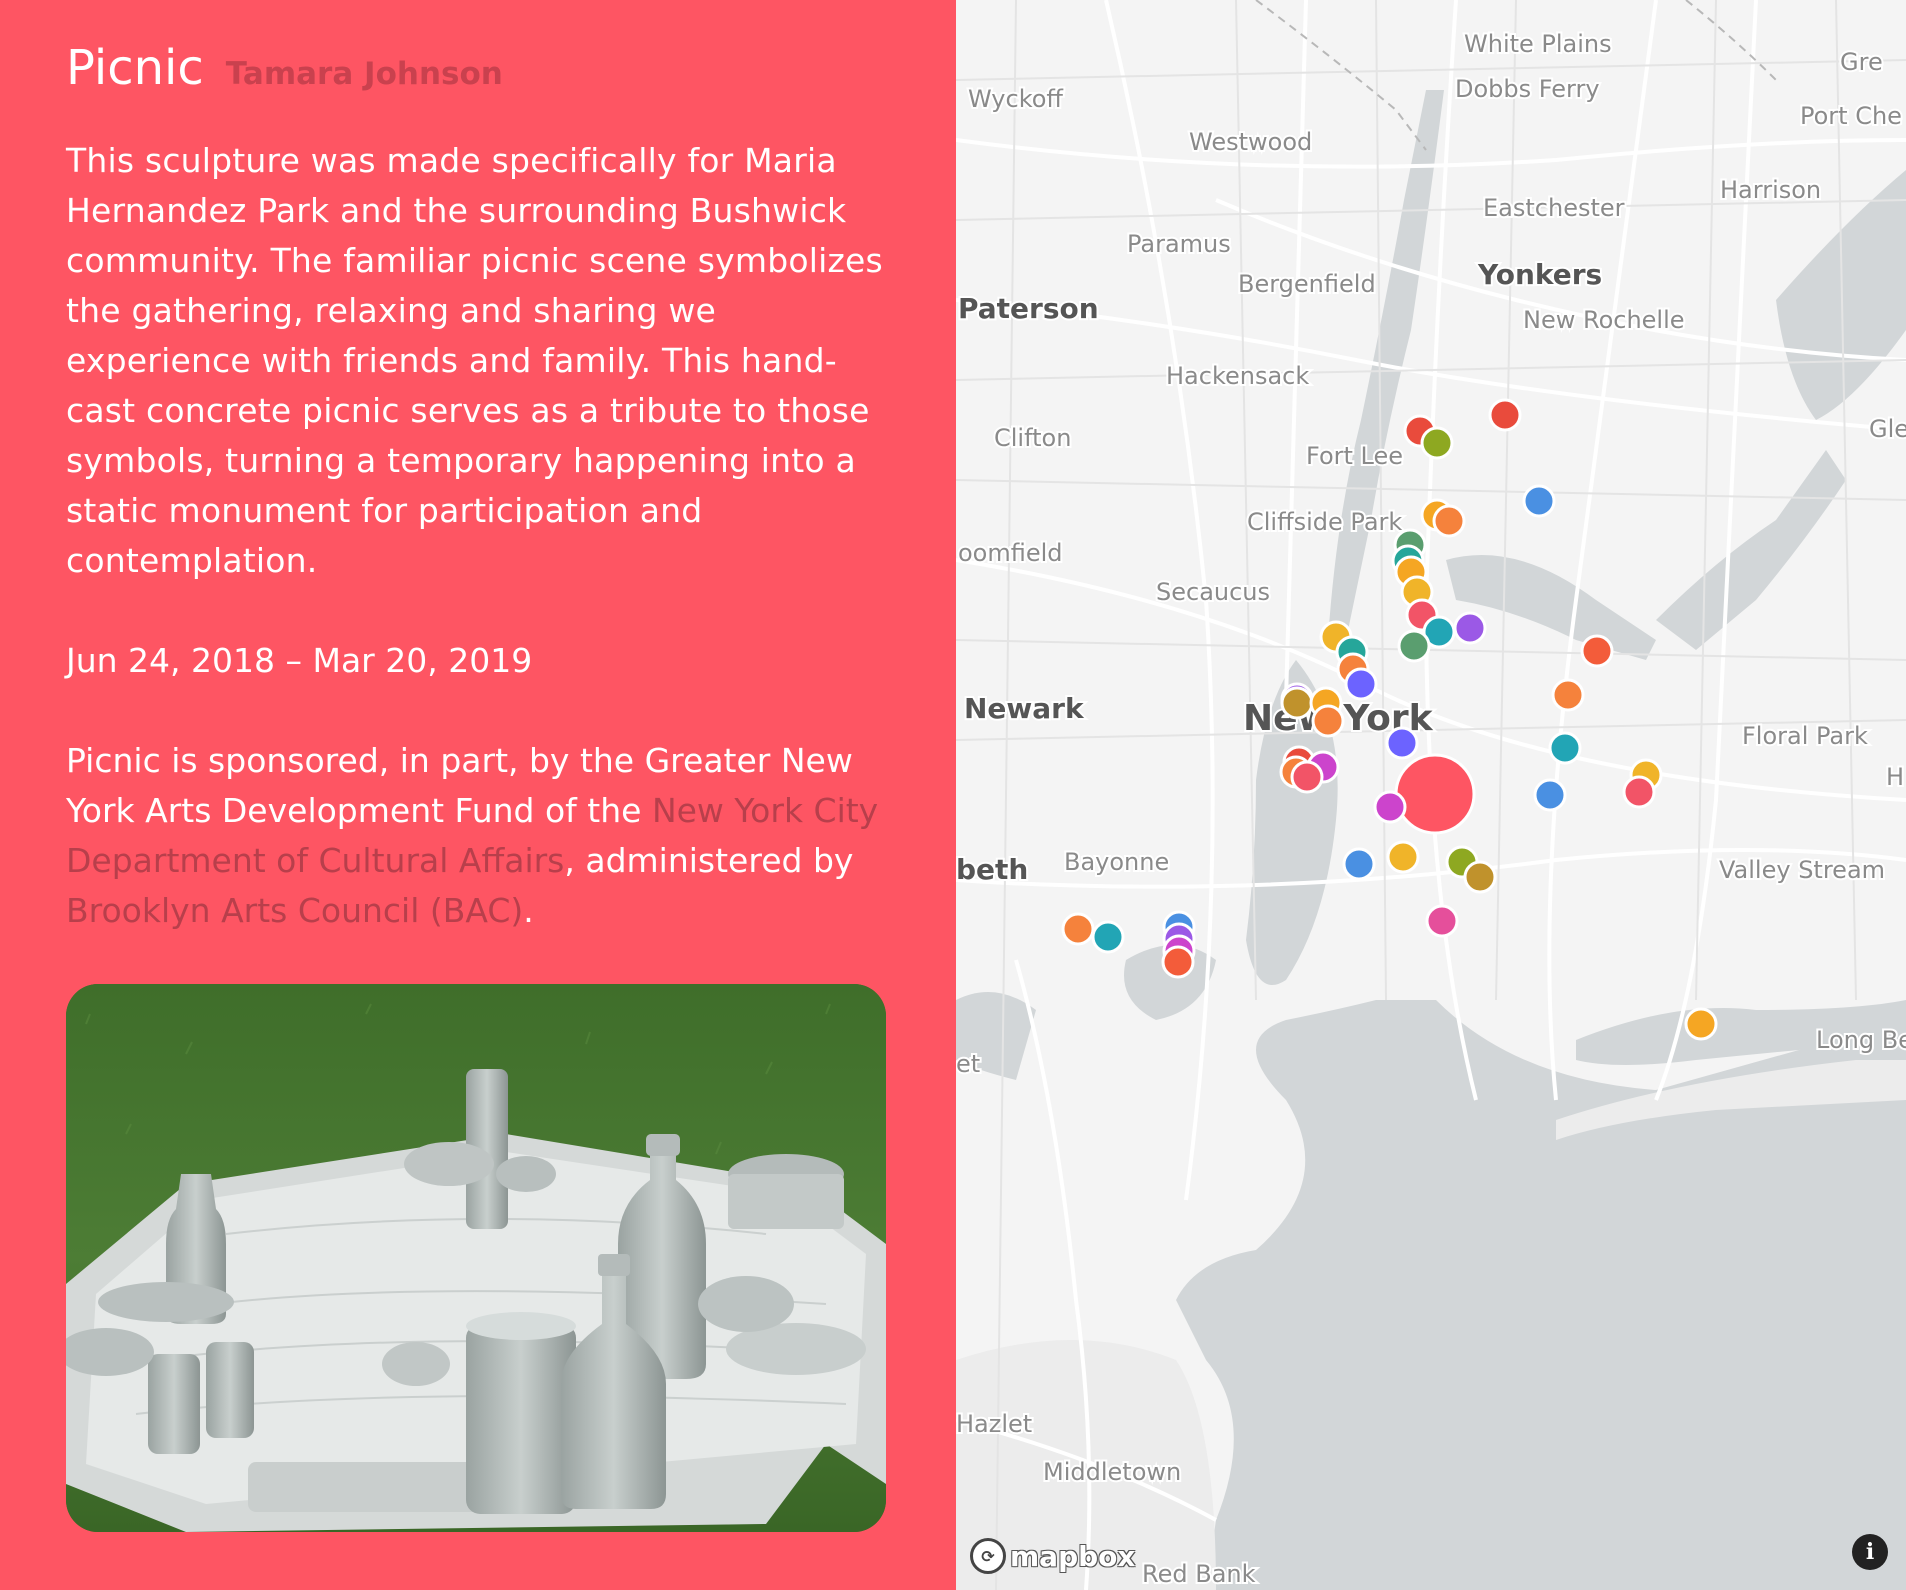 Image resolution: width=1906 pixels, height=1590 pixels. Describe the element at coordinates (528, 910) in the screenshot. I see `sponsor-suffix: .` at that location.